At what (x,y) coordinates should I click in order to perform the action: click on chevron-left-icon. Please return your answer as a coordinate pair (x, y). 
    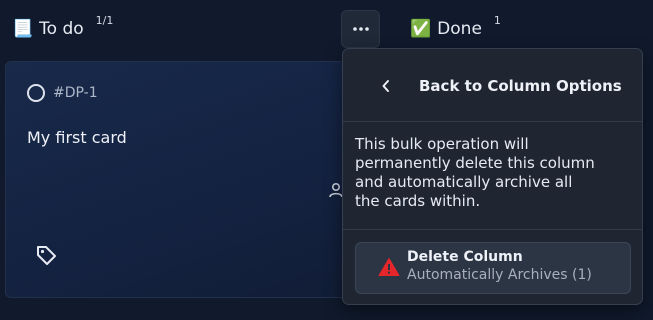
    Looking at the image, I should click on (386, 87).